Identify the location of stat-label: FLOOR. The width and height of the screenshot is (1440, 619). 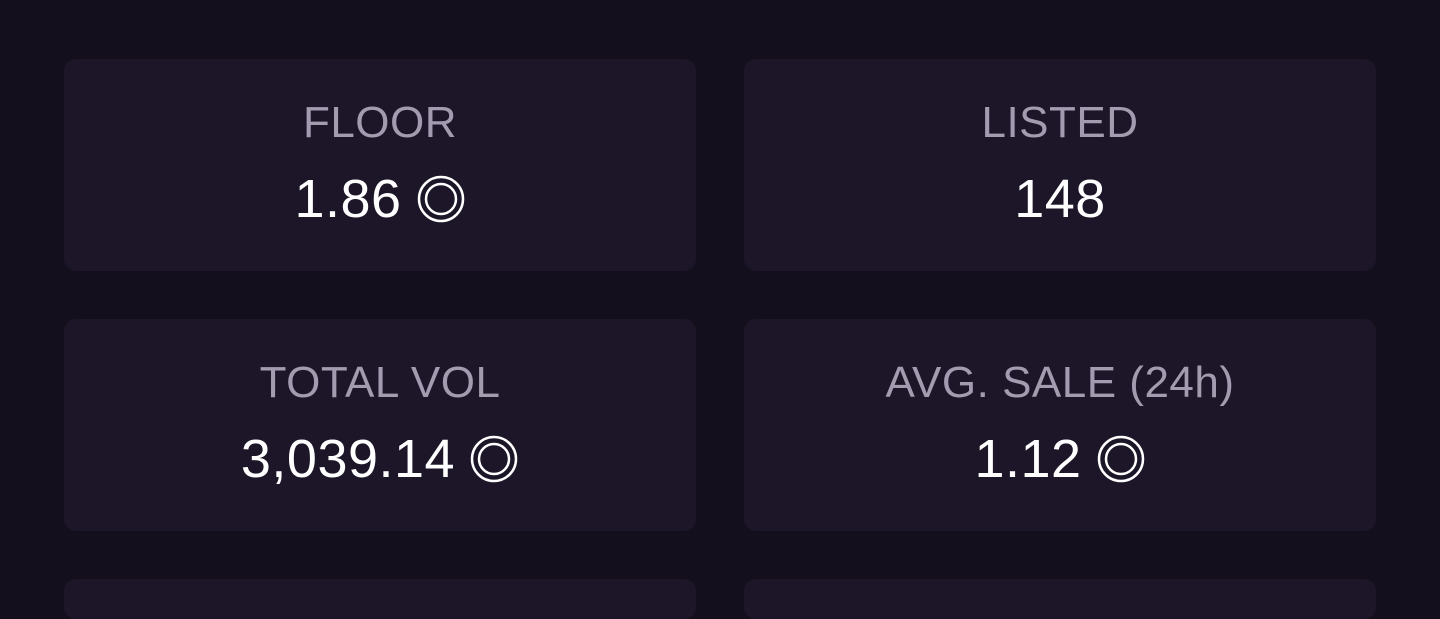
(380, 122).